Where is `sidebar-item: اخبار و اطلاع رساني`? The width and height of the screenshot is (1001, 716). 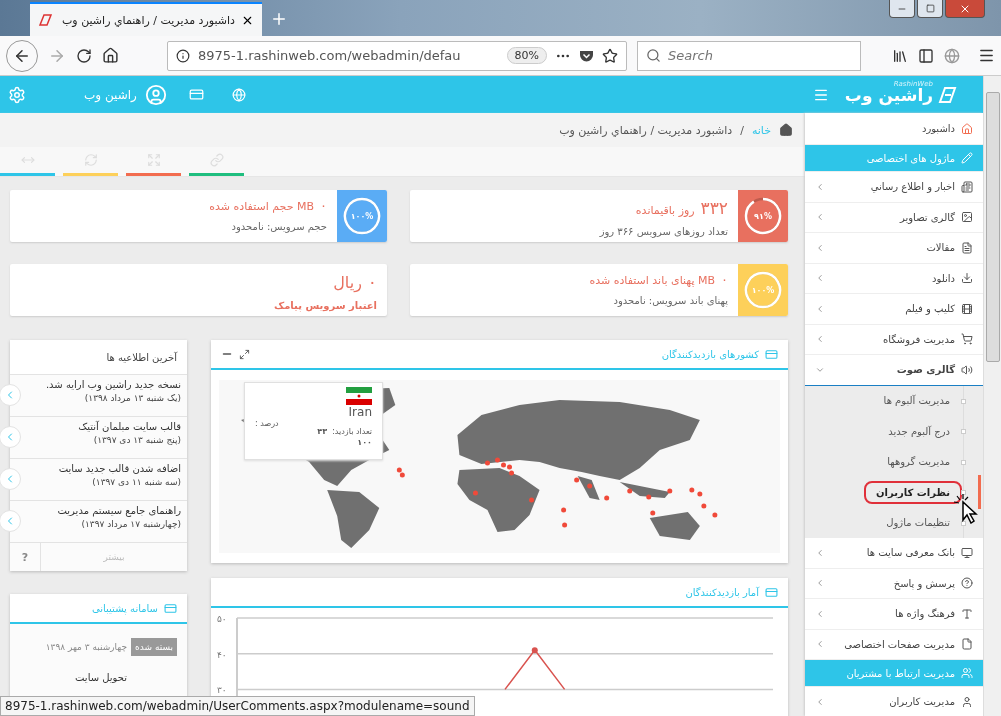 sidebar-item: اخبار و اطلاع رساني is located at coordinates (894, 187).